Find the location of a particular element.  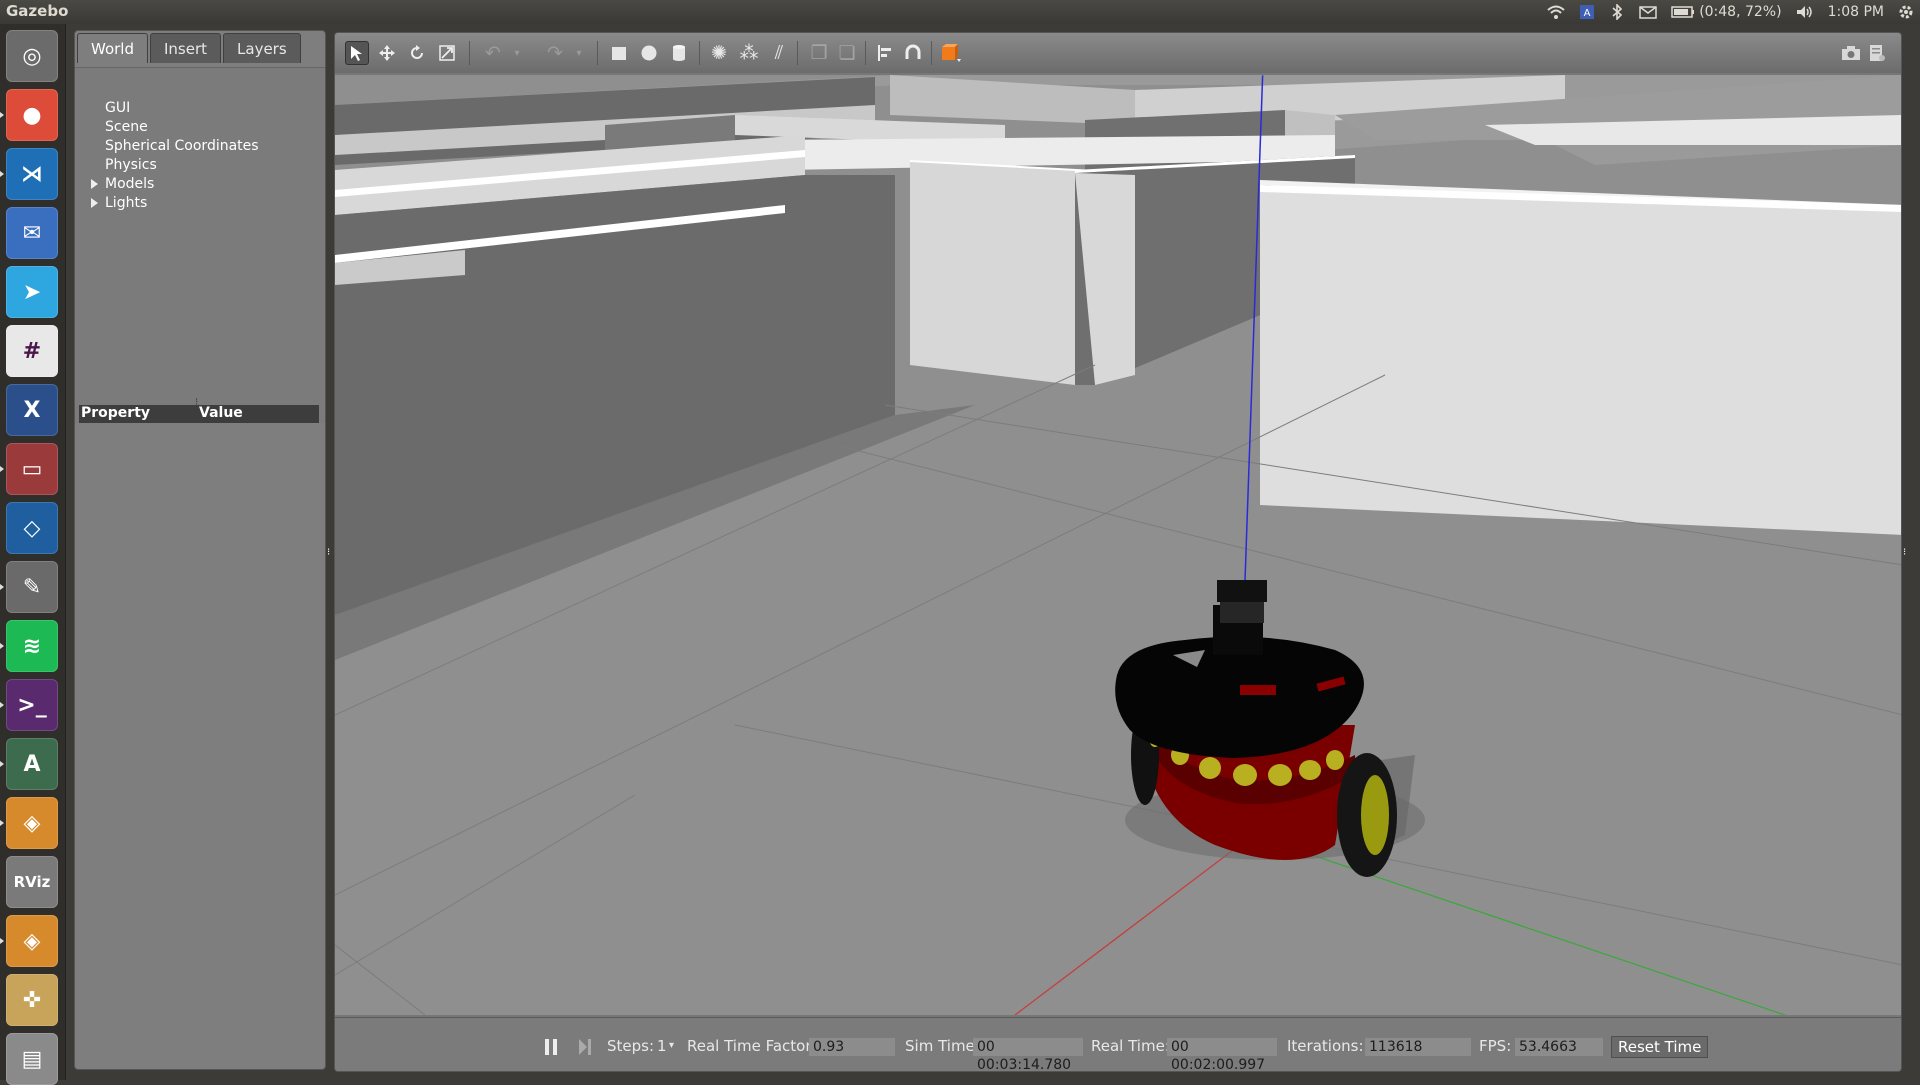

tree-item-spherical-coordinates: Spherical Coordinates is located at coordinates (182, 146).